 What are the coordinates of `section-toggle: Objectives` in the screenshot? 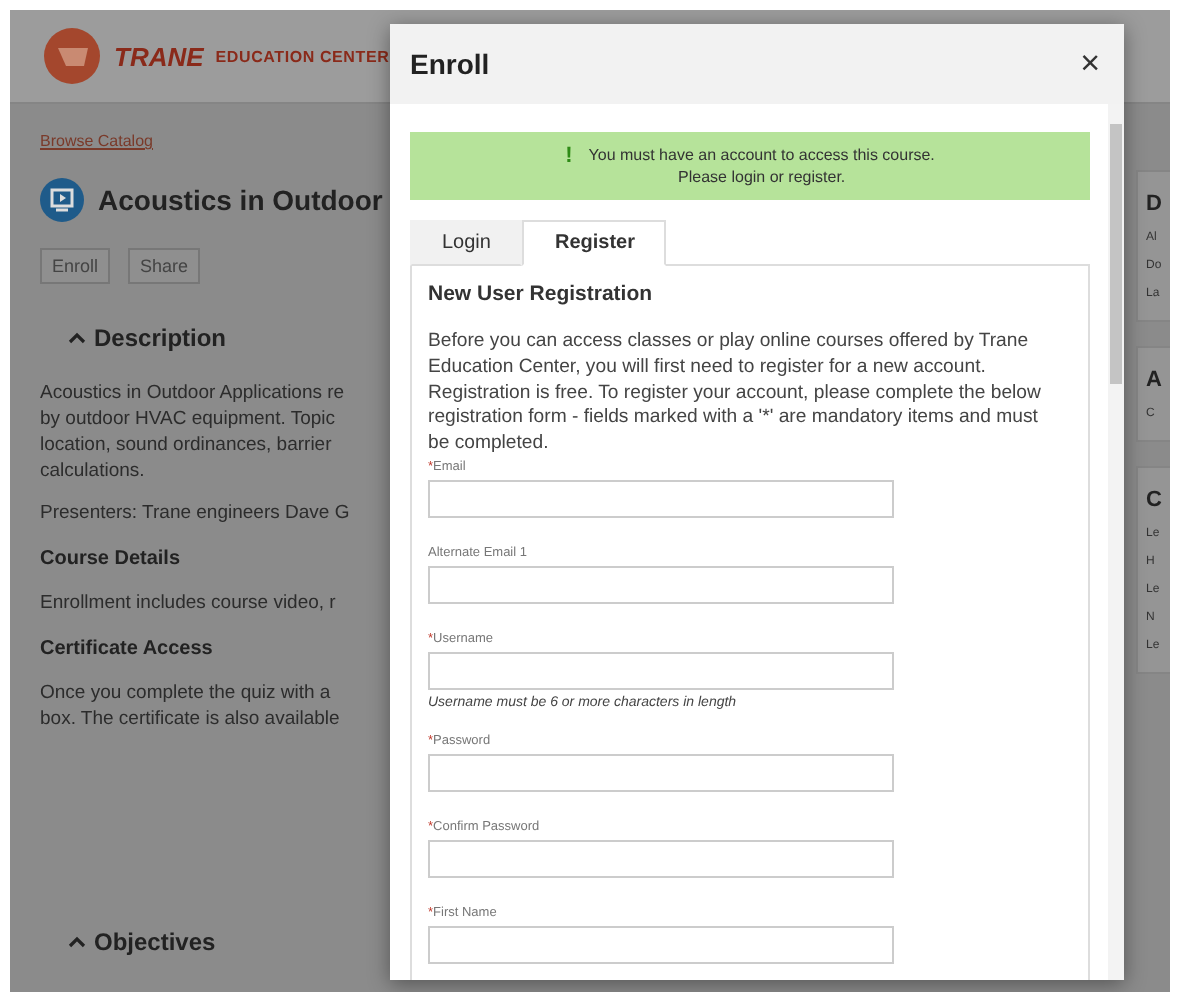 It's located at (234, 942).